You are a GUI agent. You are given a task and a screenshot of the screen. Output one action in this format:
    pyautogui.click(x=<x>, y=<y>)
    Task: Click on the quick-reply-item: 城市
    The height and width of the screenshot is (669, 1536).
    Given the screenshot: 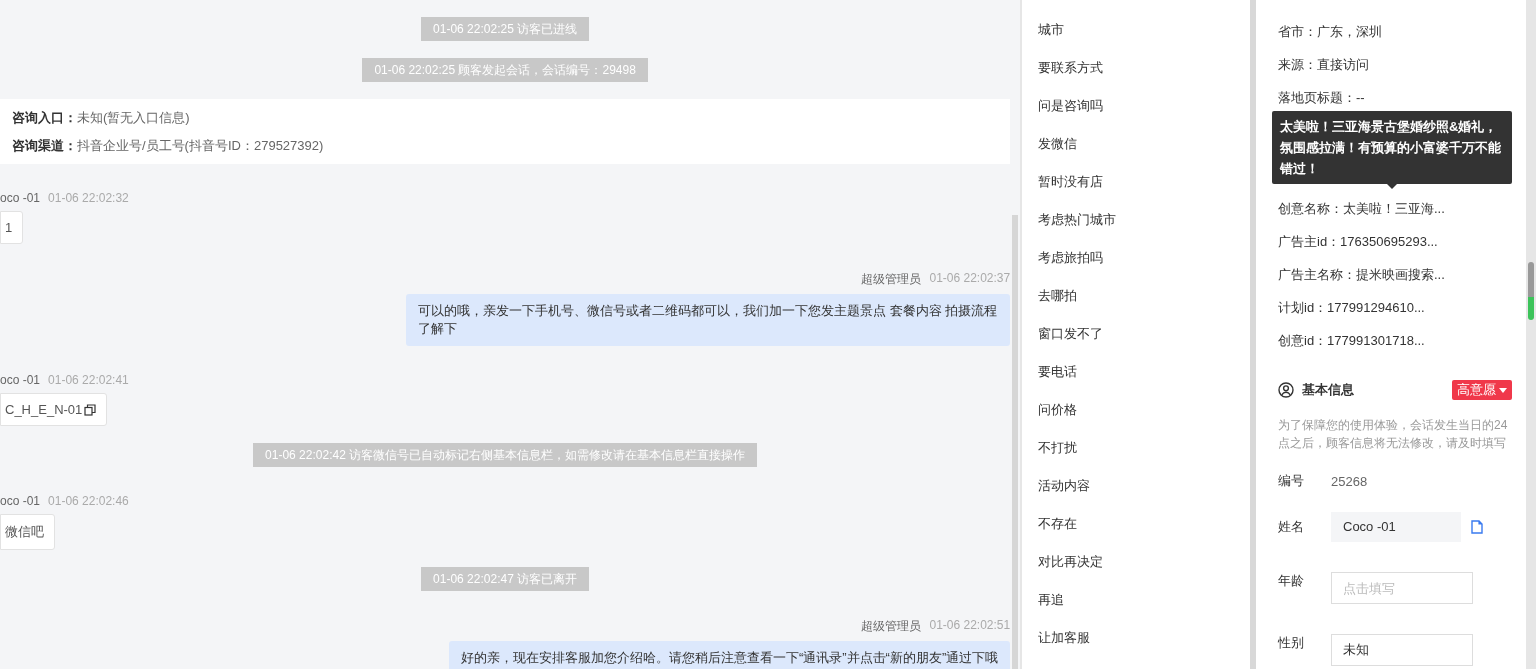 What is the action you would take?
    pyautogui.click(x=1144, y=38)
    